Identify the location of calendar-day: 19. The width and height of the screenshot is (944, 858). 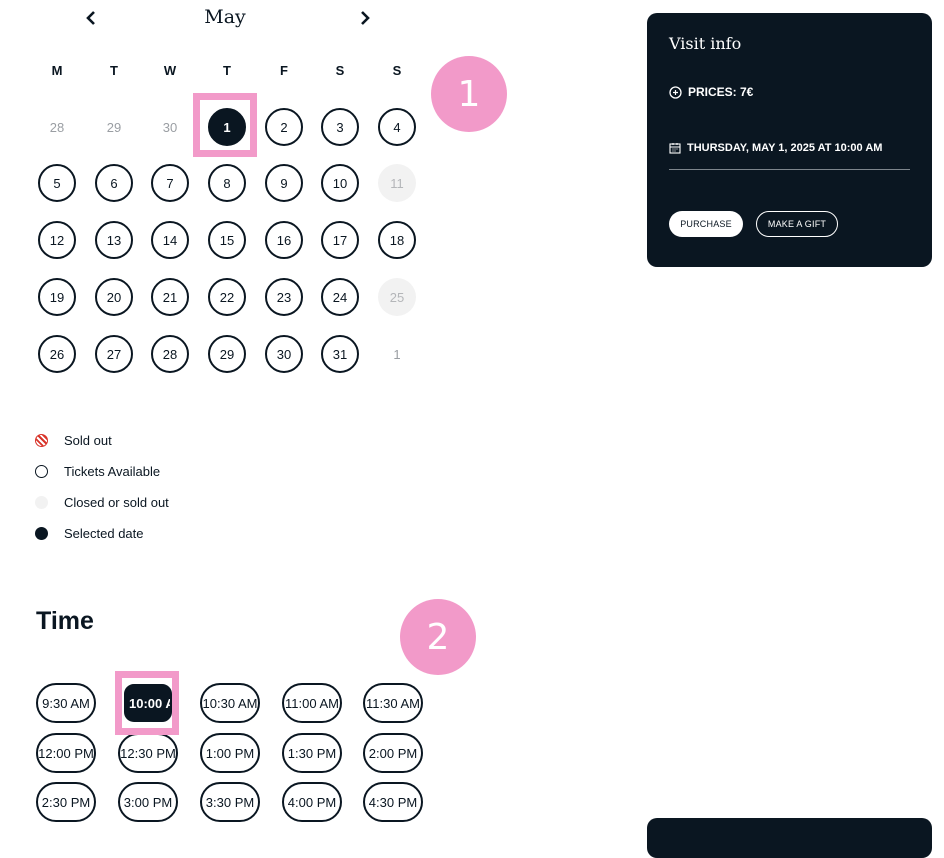
(57, 297).